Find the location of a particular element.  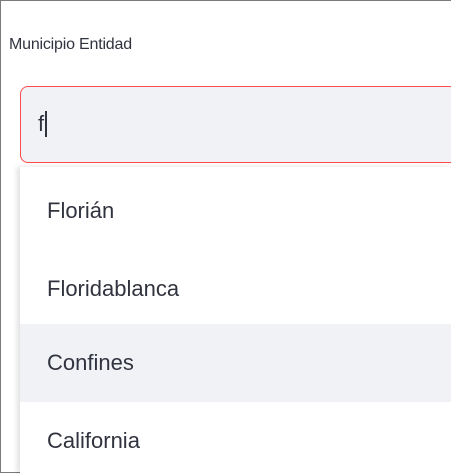

input-value-text: f is located at coordinates (41, 123).